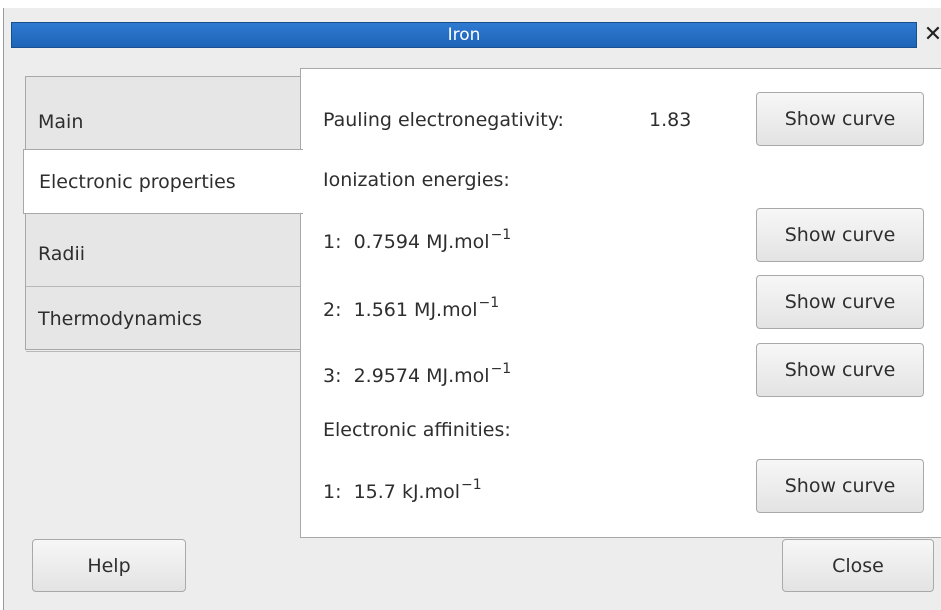 This screenshot has width=941, height=610. What do you see at coordinates (931, 35) in the screenshot?
I see `close-window-icon: ✕` at bounding box center [931, 35].